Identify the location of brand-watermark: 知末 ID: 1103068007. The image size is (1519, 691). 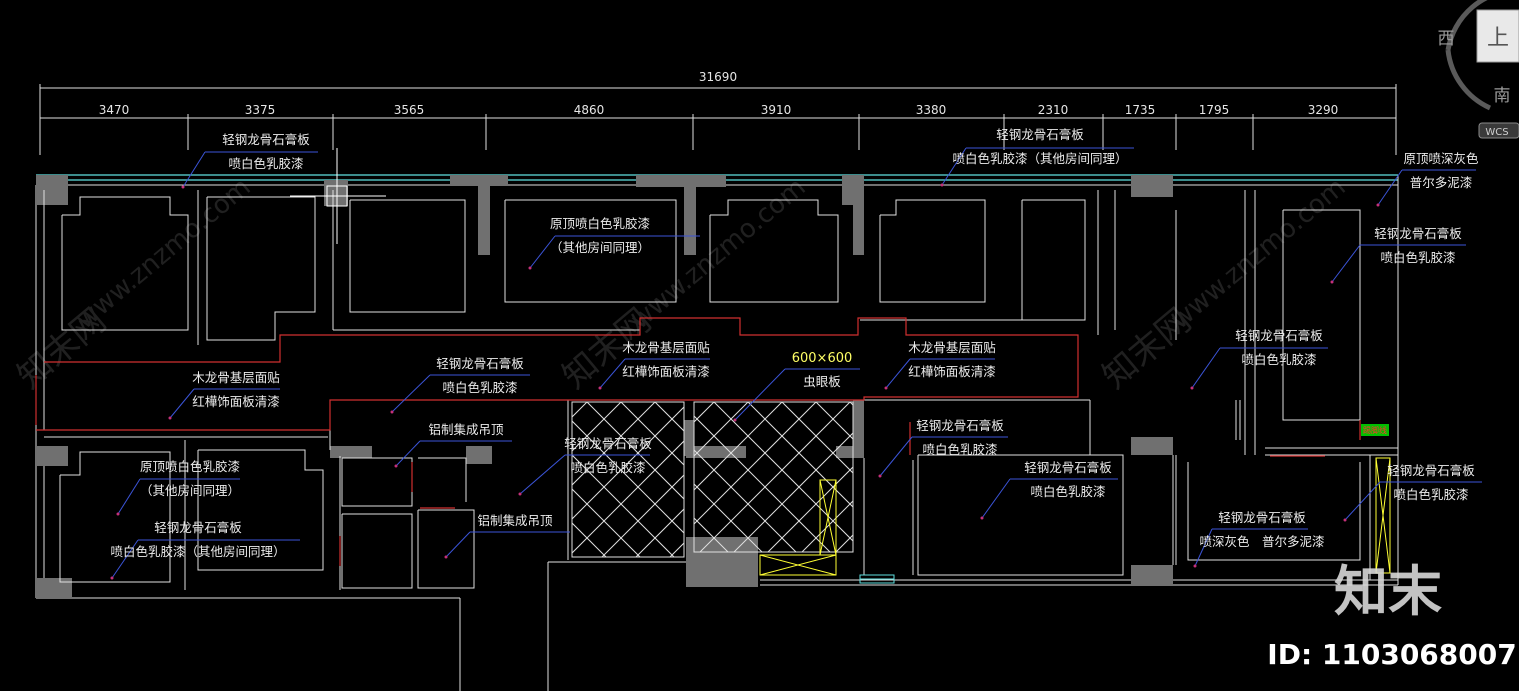
(1391, 615).